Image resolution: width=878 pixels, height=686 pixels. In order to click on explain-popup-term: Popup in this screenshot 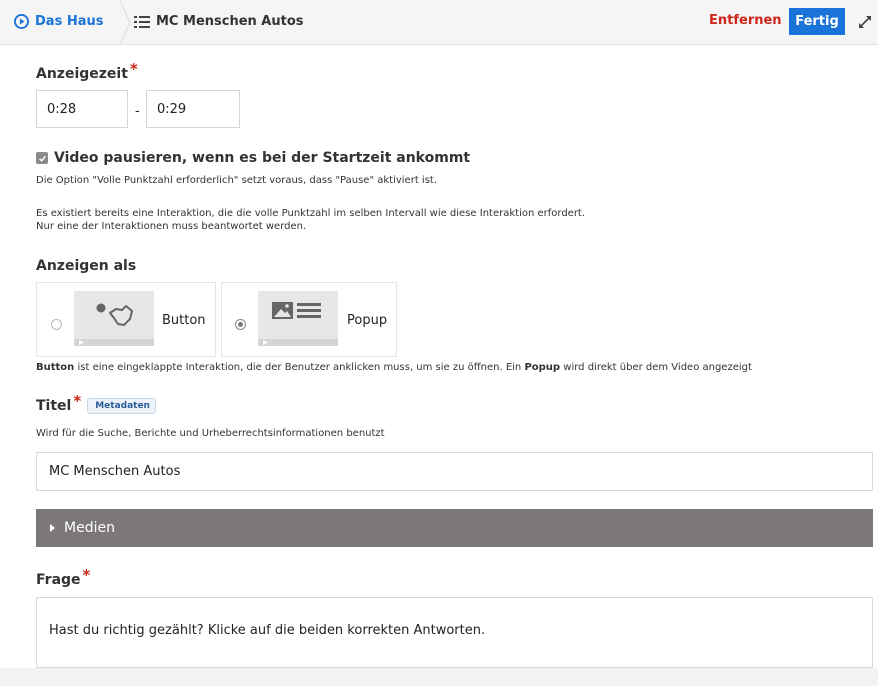, I will do `click(542, 367)`.